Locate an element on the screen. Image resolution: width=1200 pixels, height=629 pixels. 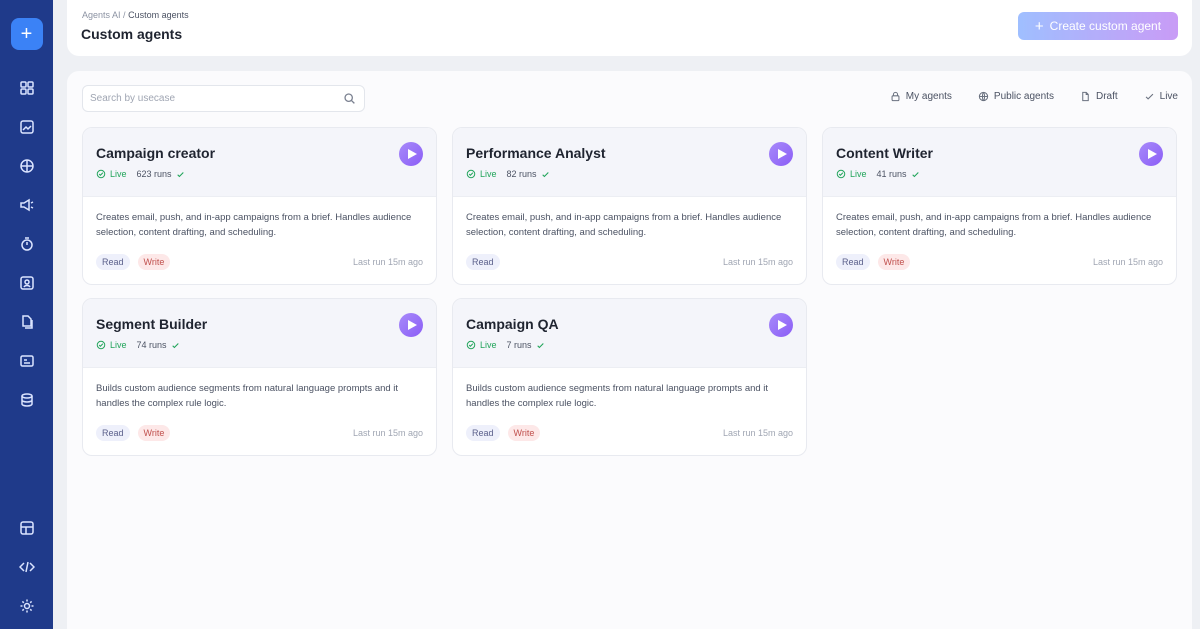
code-icon is located at coordinates (27, 566).